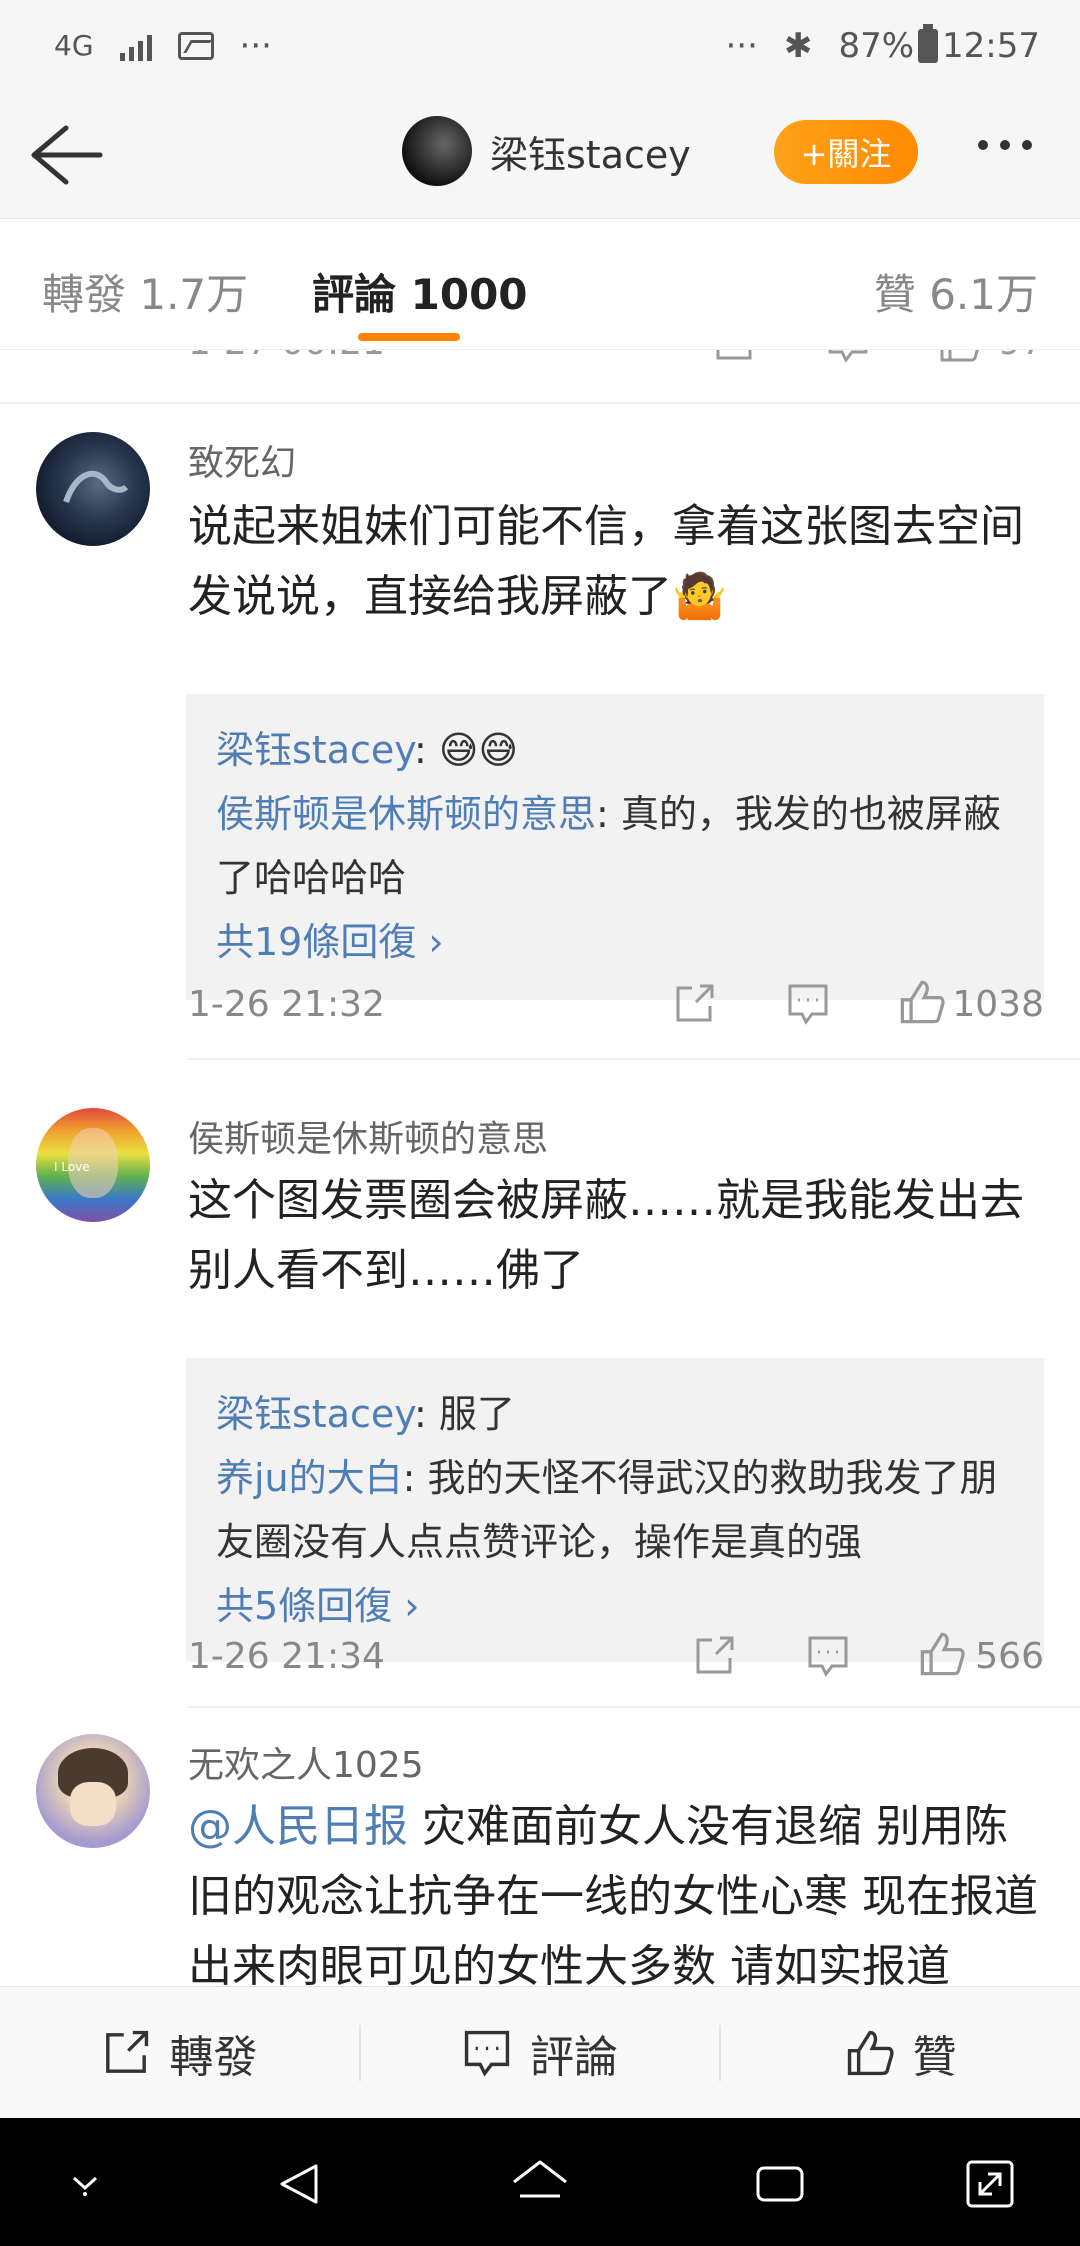 The width and height of the screenshot is (1080, 2246). I want to click on reply-item: 侯斯顿是休斯顿的意思: 真的，我发的也被屏蔽了哈哈哈哈, so click(615, 846).